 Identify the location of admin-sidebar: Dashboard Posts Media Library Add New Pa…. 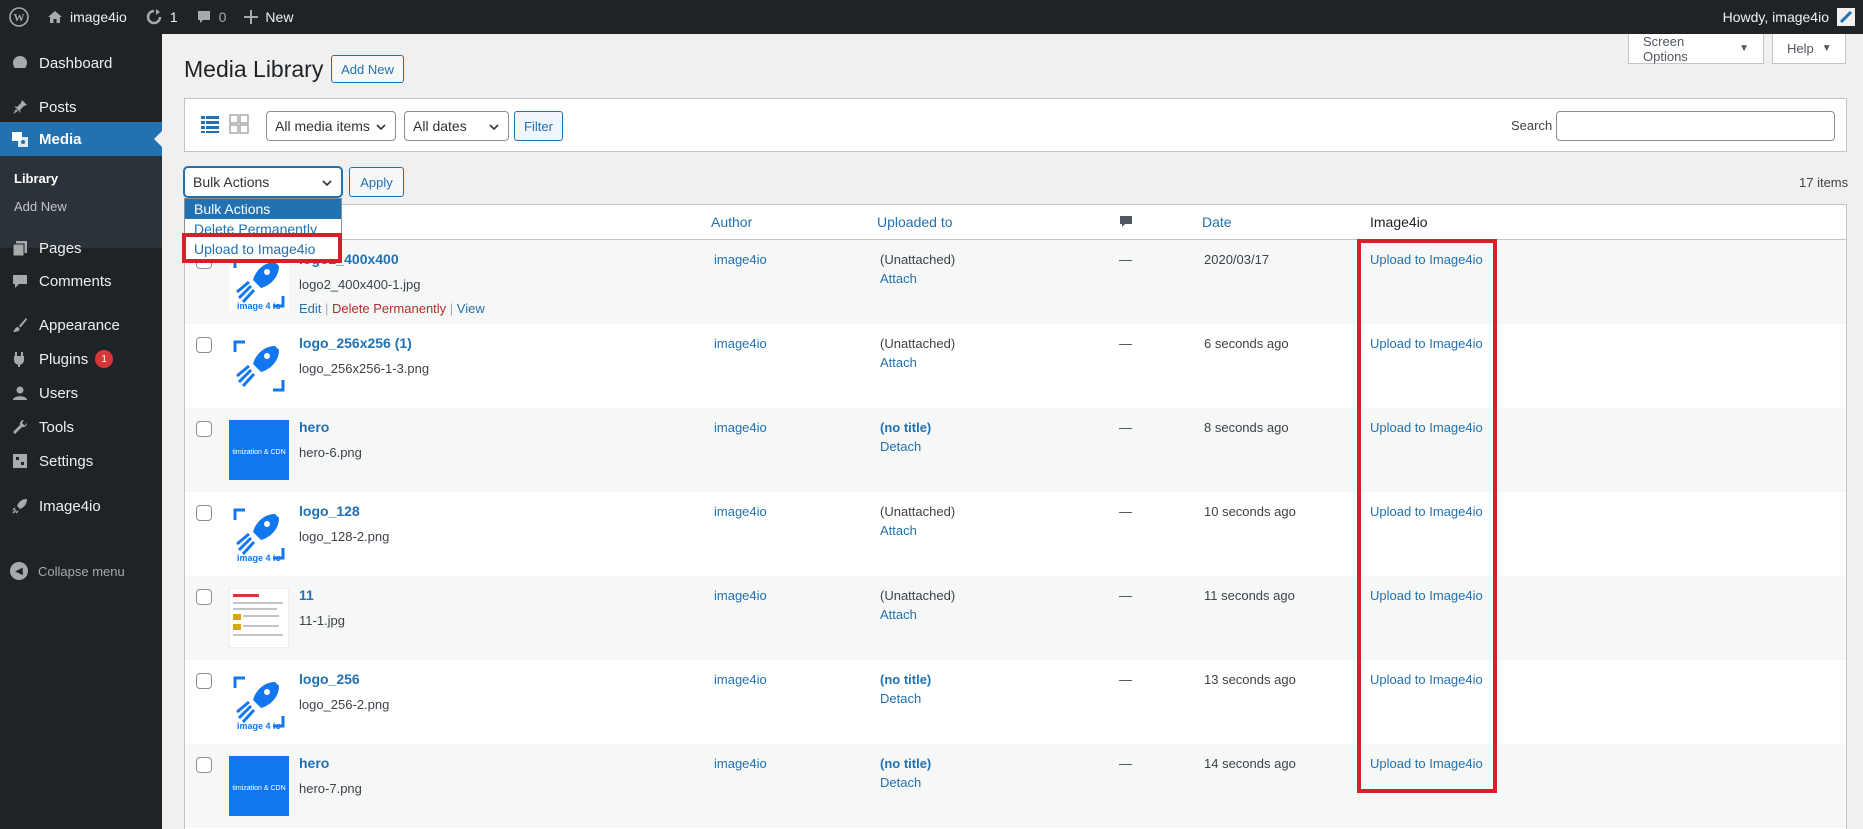
(81, 431).